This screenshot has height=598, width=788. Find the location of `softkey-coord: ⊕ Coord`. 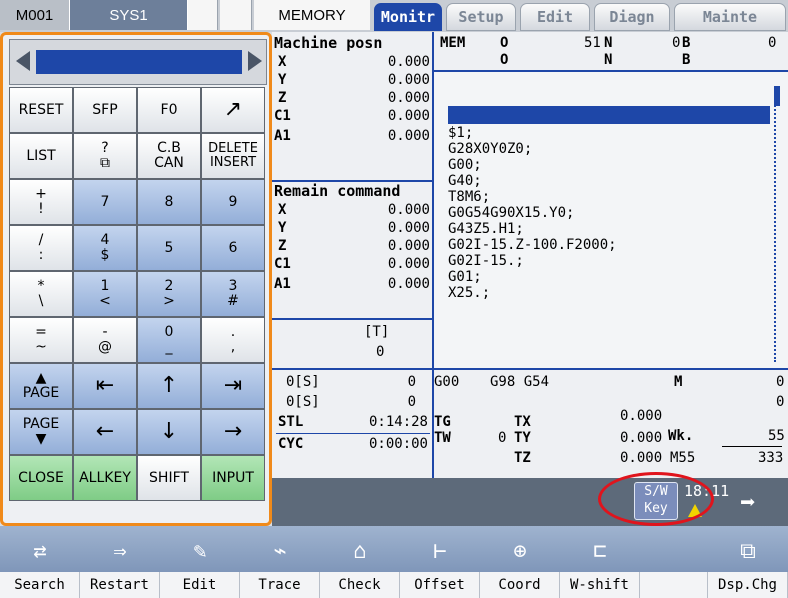

softkey-coord: ⊕ Coord is located at coordinates (520, 562).